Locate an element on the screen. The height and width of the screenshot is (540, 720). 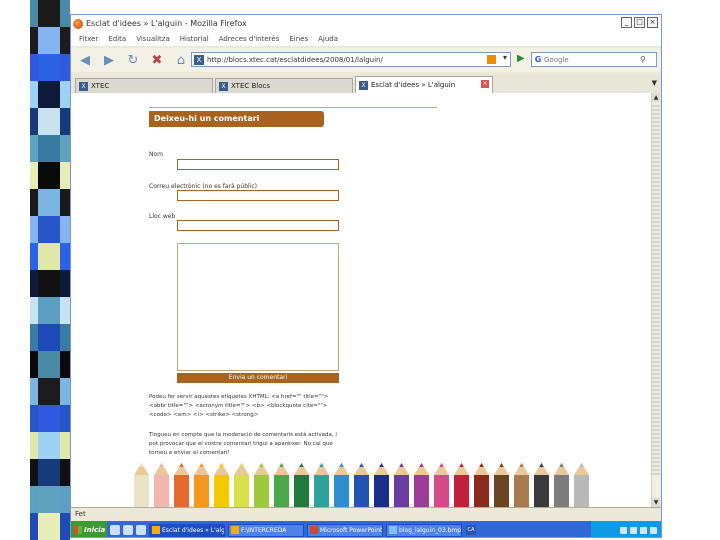
web-label: Lloc web is located at coordinates (162, 216).